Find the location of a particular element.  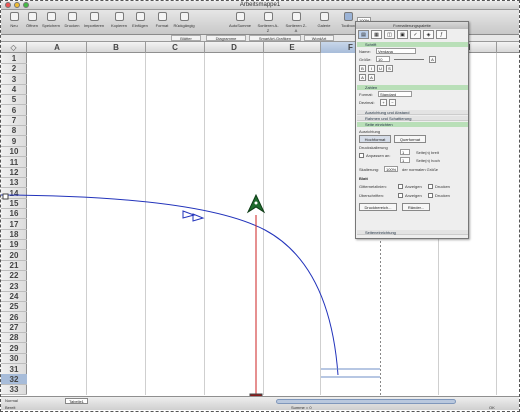

decrease-decimal-button: − is located at coordinates (392, 102).